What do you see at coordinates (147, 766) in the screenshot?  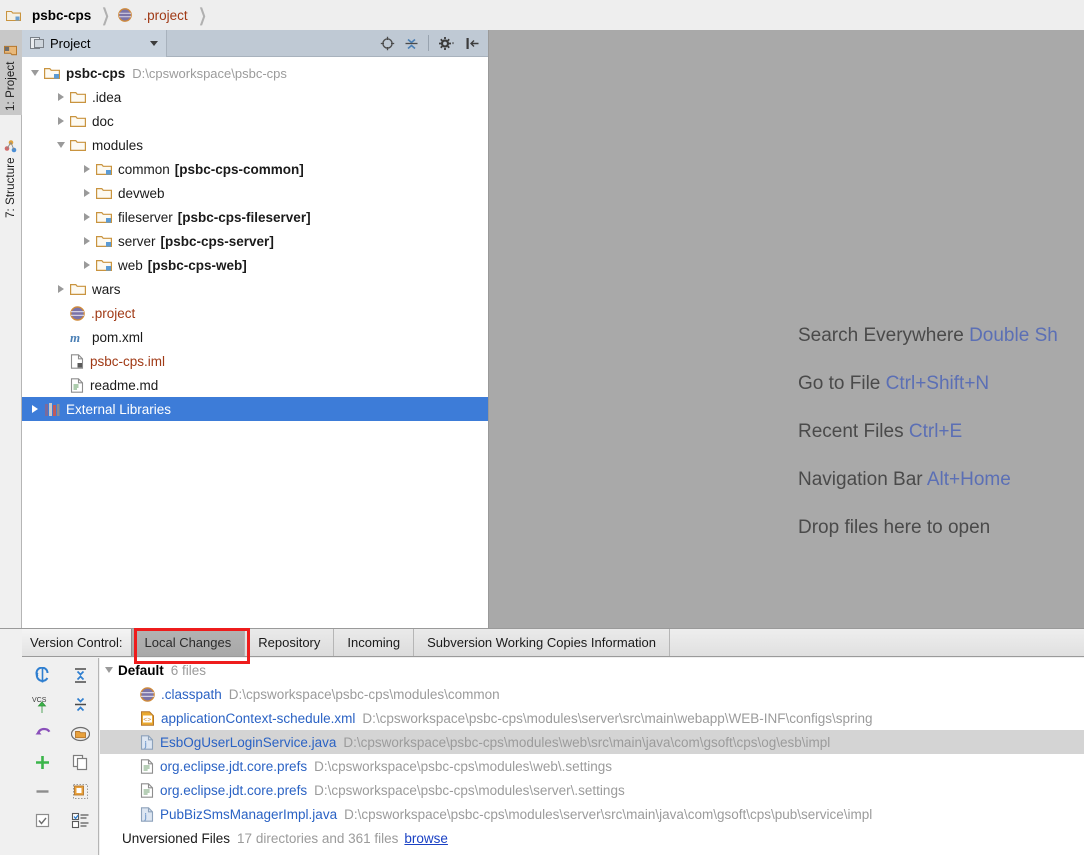 I see `text-file-icon` at bounding box center [147, 766].